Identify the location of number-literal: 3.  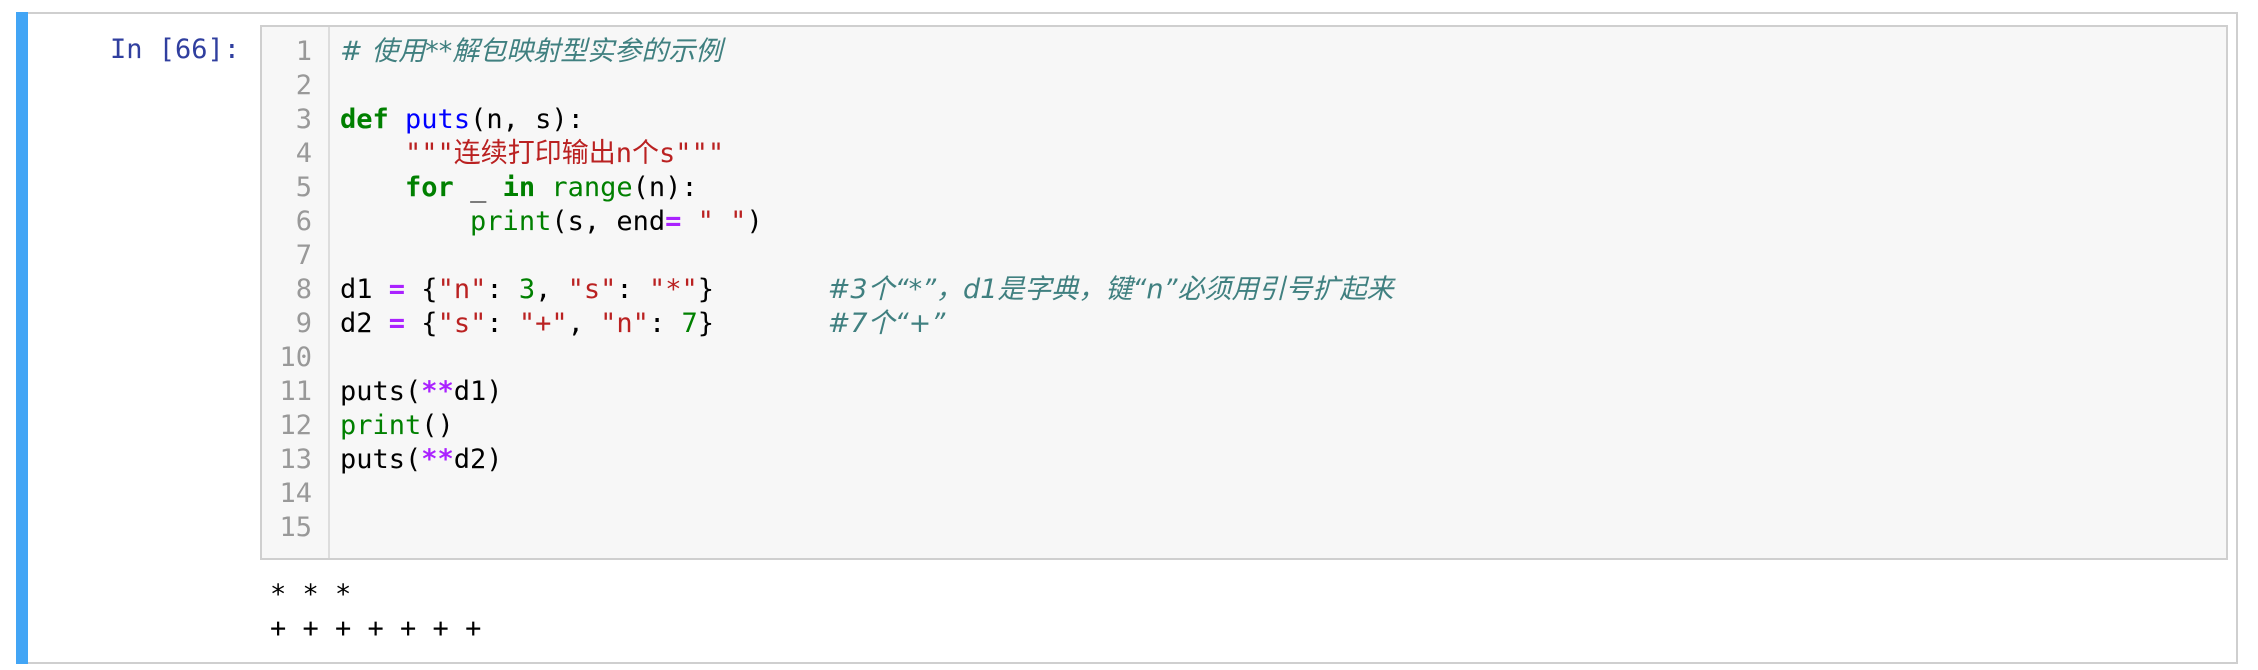
(527, 289).